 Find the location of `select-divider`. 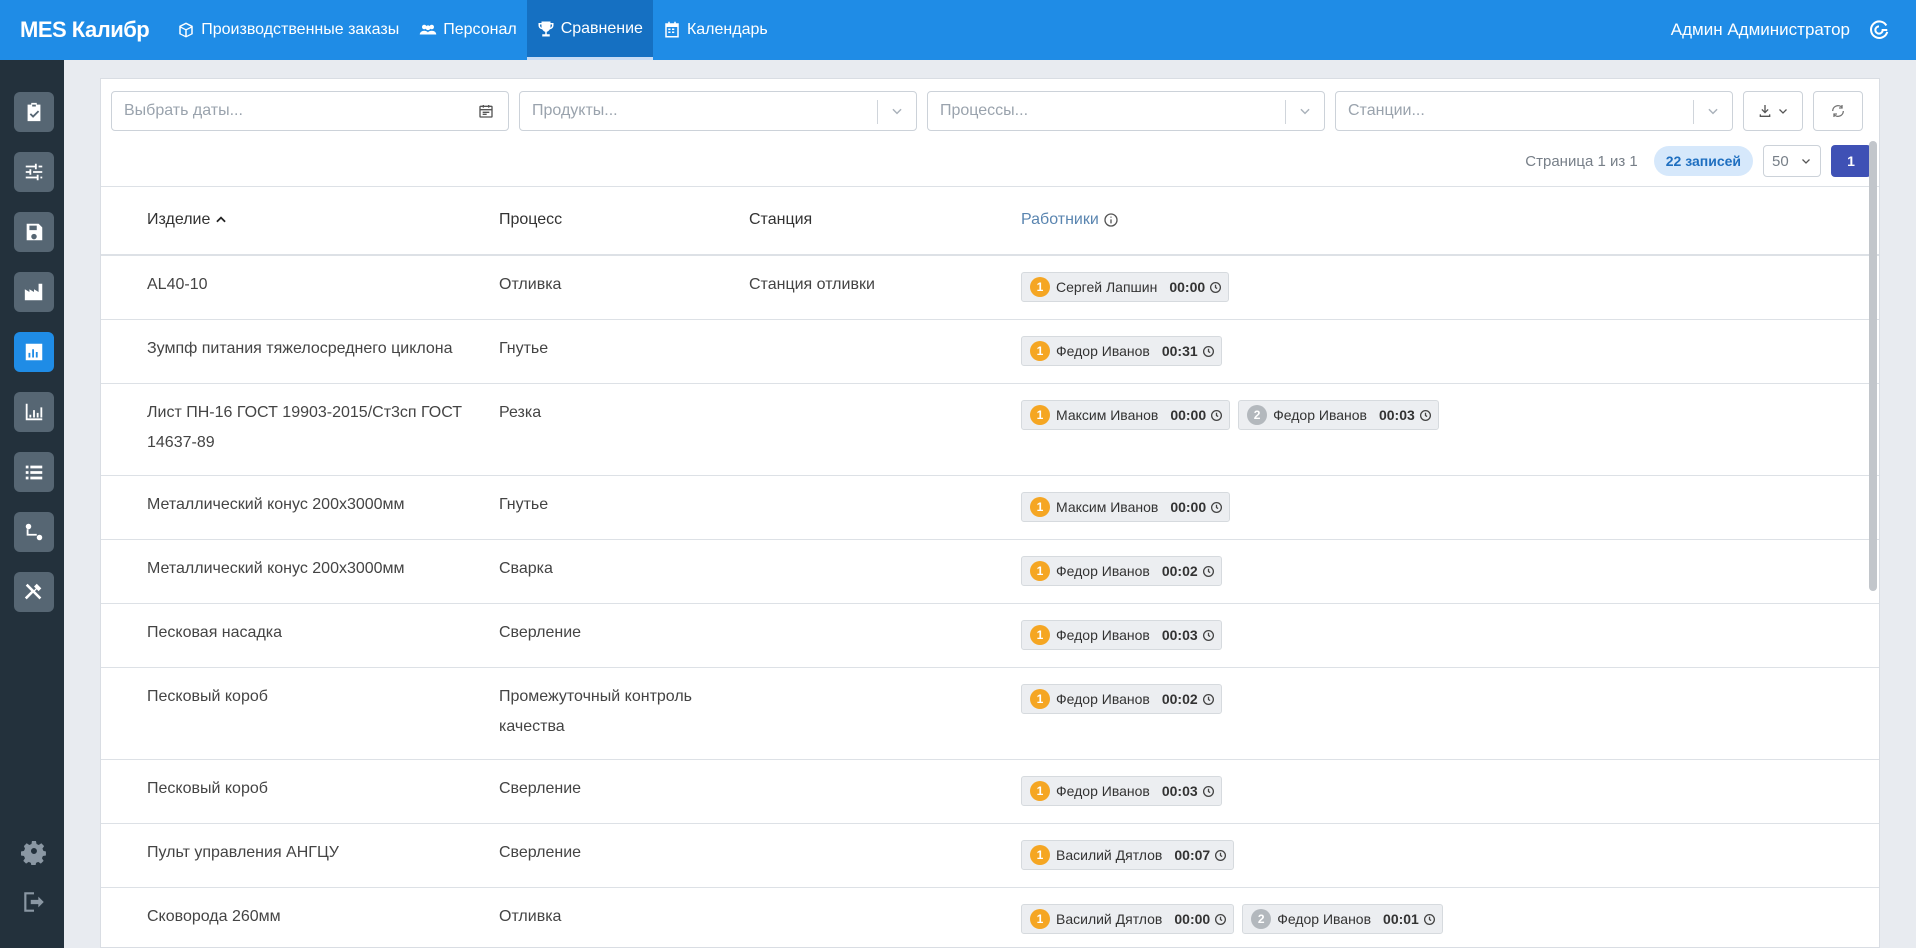

select-divider is located at coordinates (1693, 112).